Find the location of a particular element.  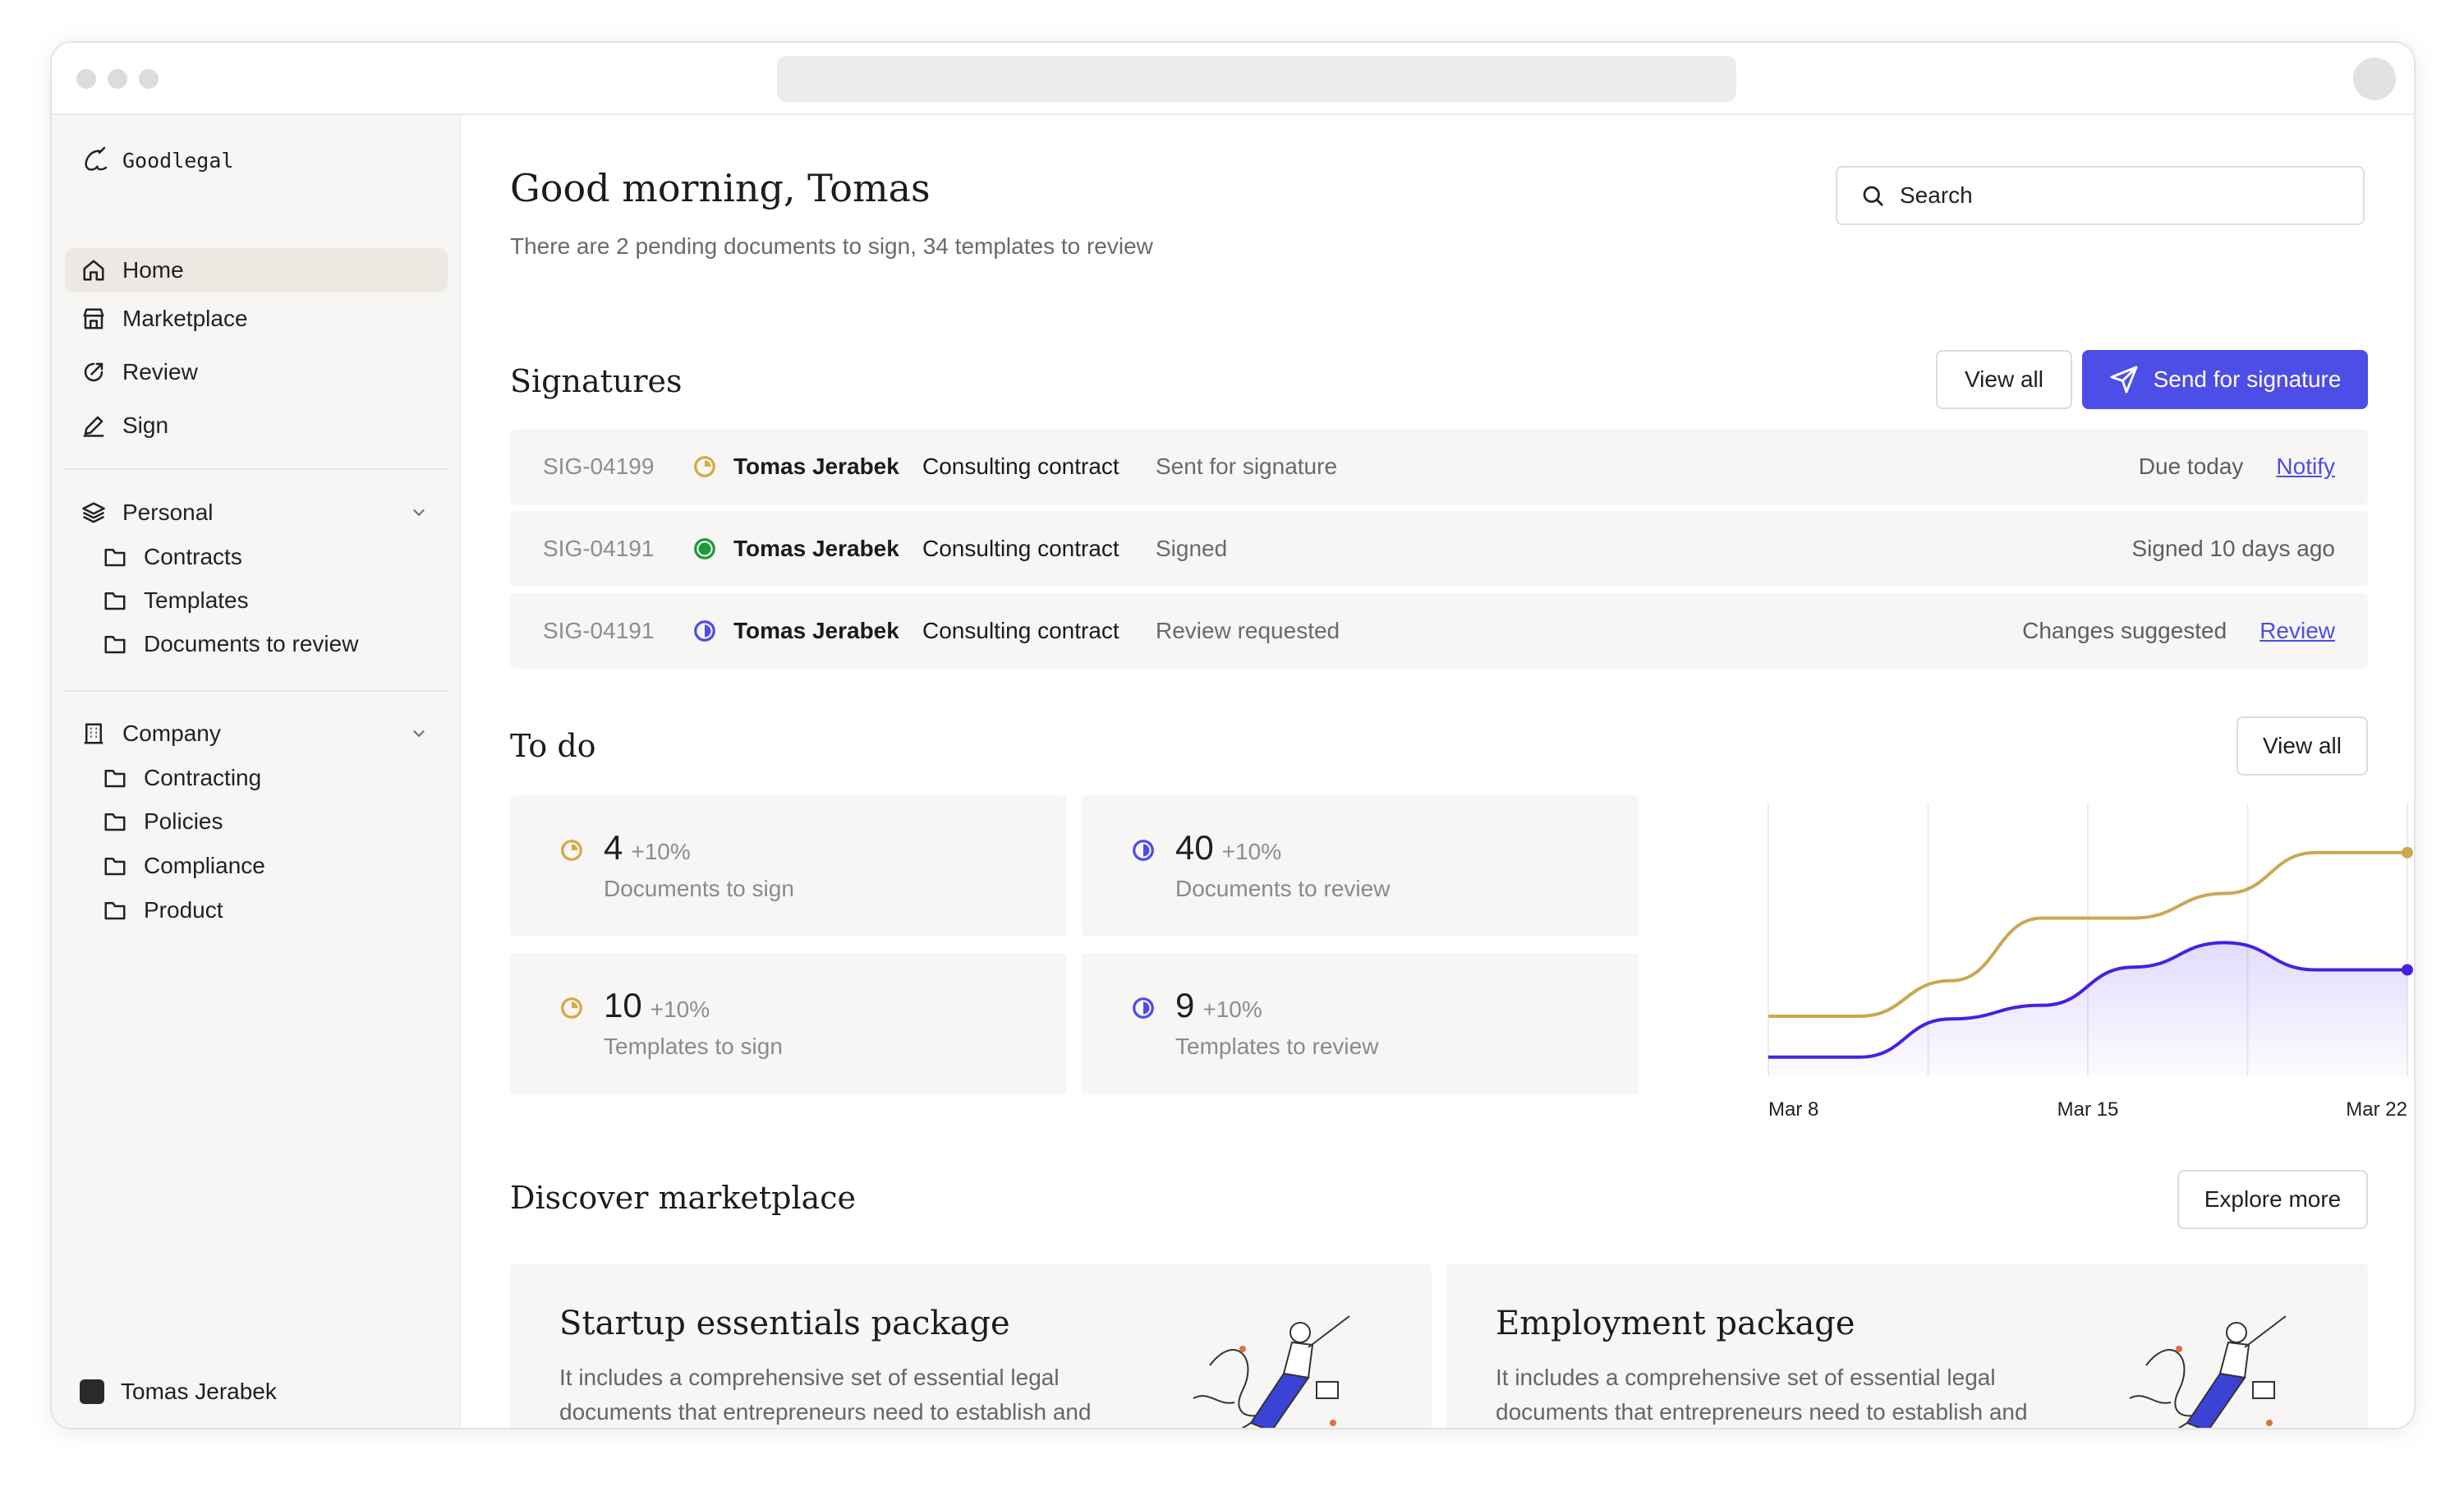

sidebar-item-templates: Templates is located at coordinates (176, 600).